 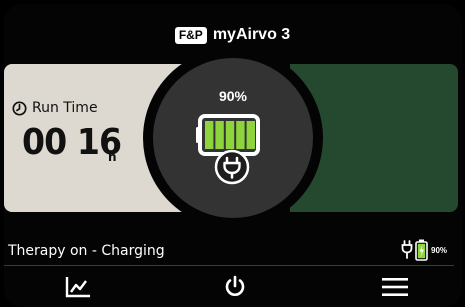 I want to click on status-indicators: 90%, so click(x=424, y=250).